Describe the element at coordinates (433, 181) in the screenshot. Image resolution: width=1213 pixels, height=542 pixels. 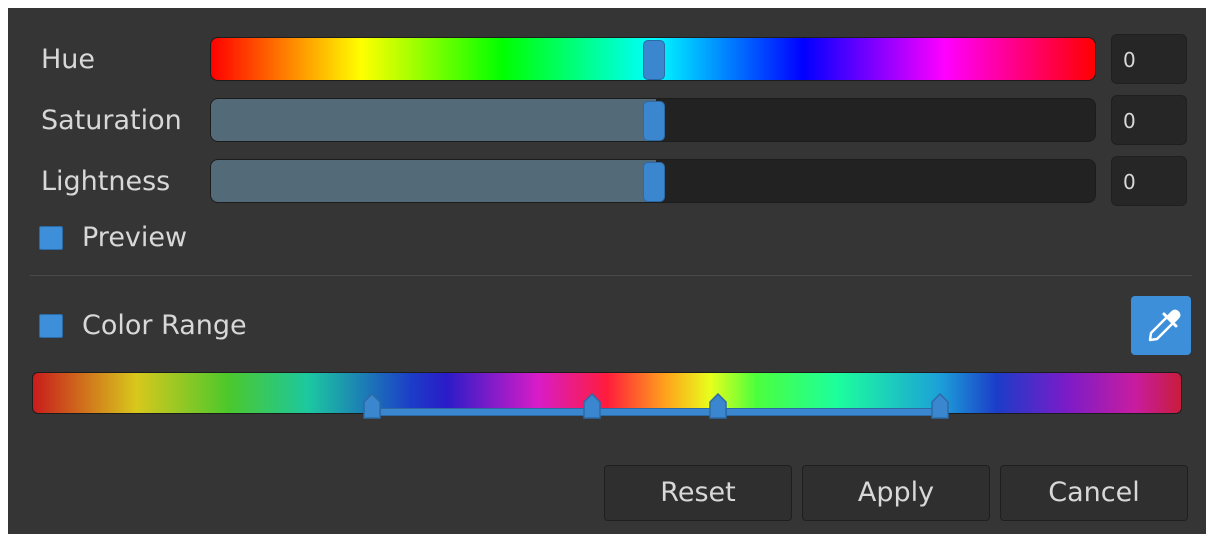
I see `lightness-slider-fill` at that location.